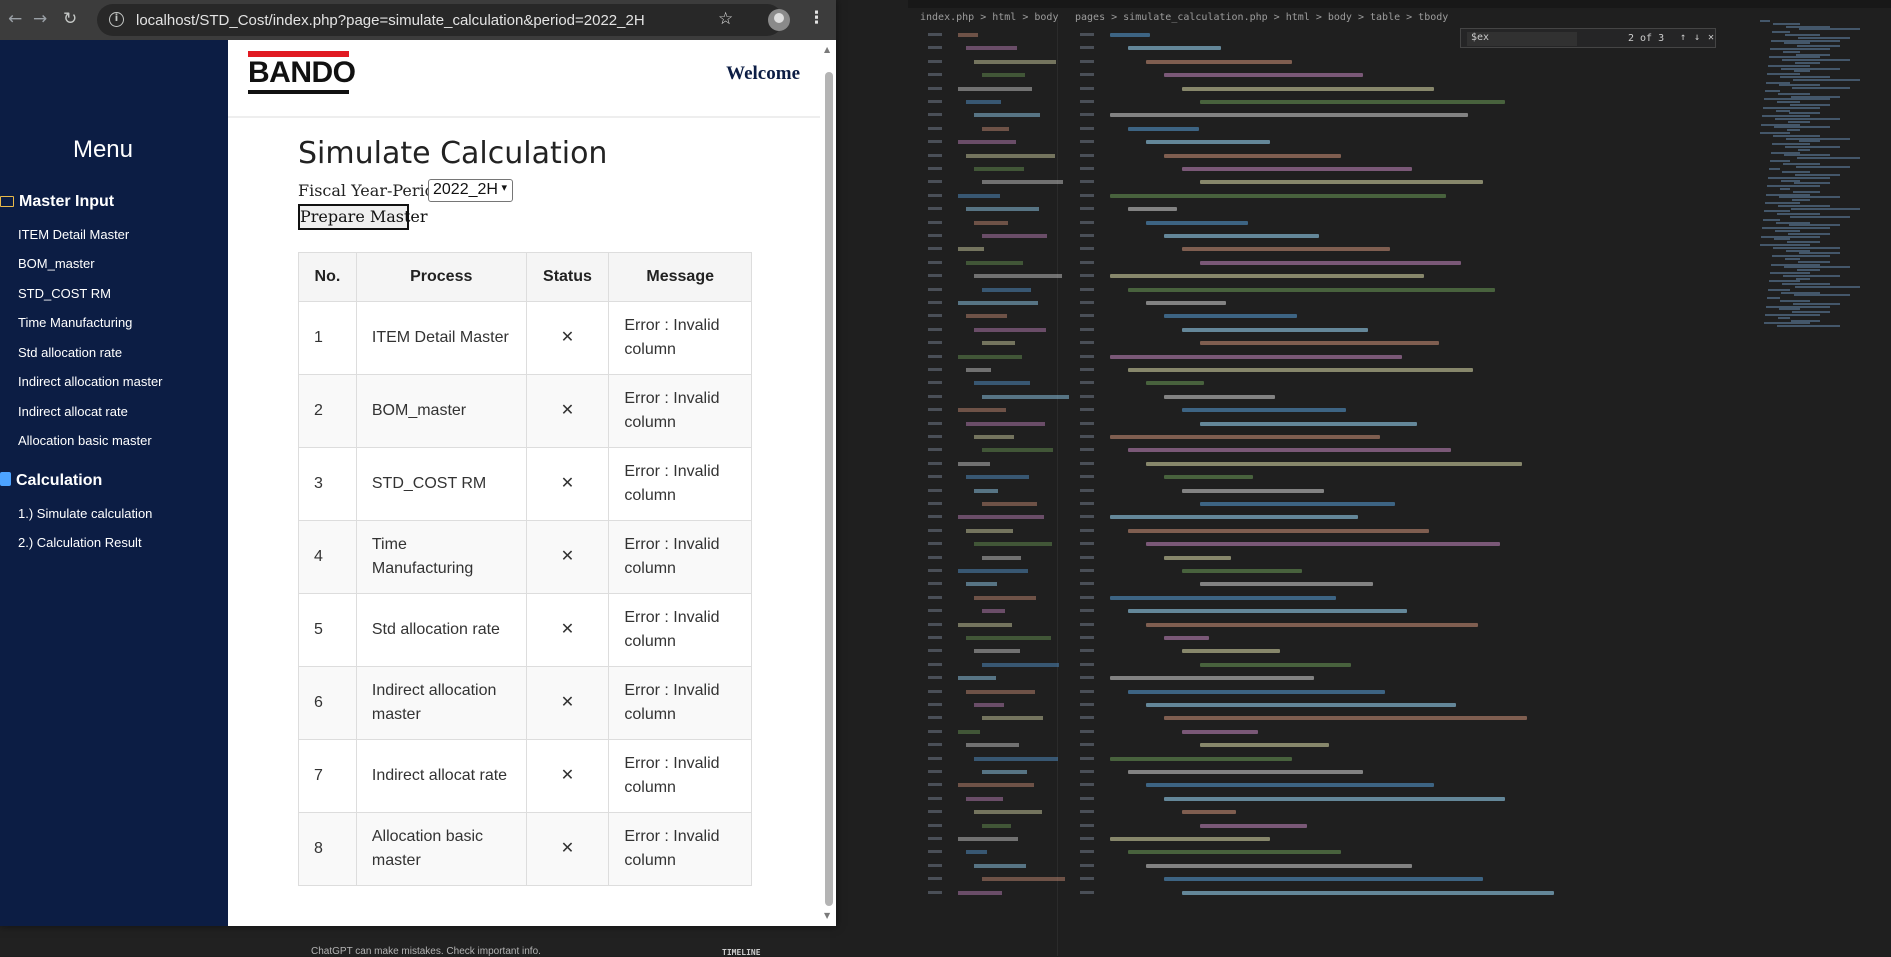 This screenshot has height=957, width=1891. I want to click on cell-no: 3, so click(327, 484).